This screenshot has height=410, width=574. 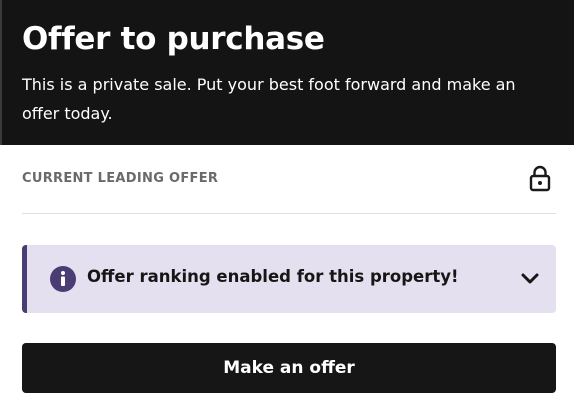 I want to click on lock-icon, so click(x=540, y=178).